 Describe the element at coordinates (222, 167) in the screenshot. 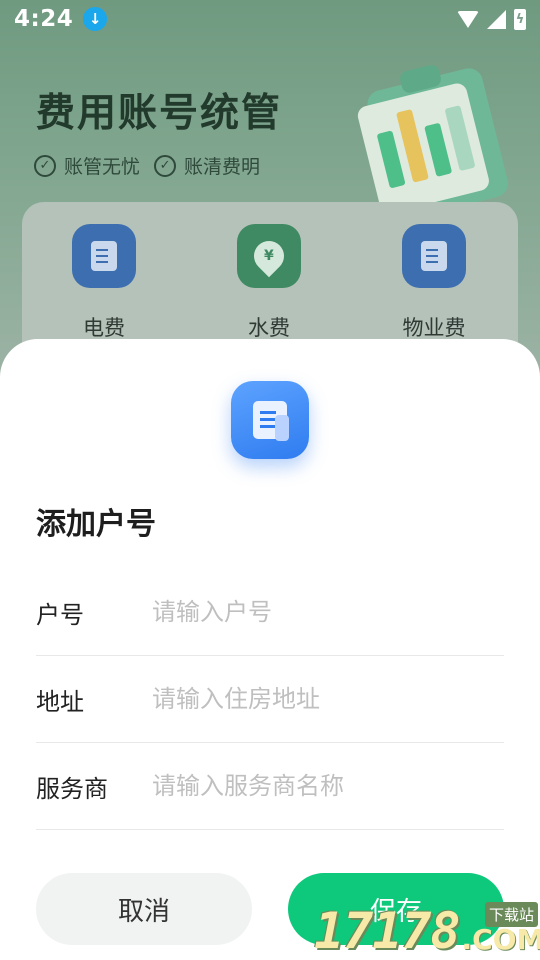

I see `hero-tag-label: 账清费明` at that location.